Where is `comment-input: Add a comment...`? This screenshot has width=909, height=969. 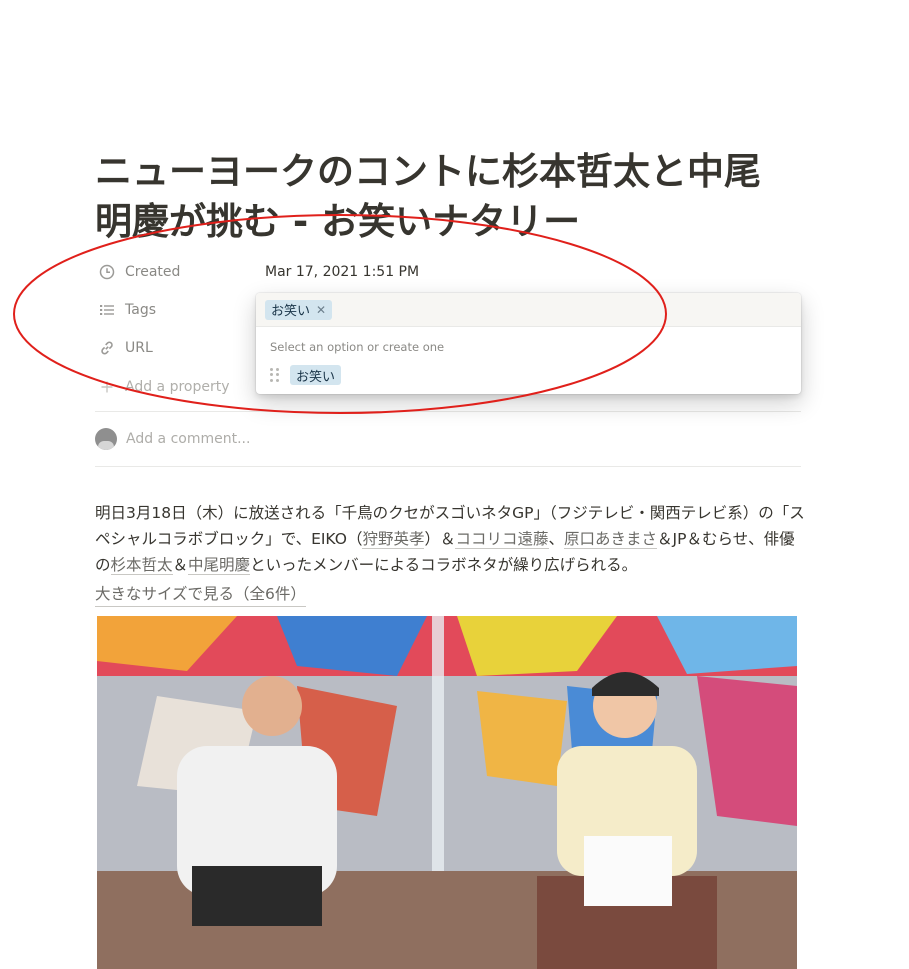
comment-input: Add a comment... is located at coordinates (172, 439).